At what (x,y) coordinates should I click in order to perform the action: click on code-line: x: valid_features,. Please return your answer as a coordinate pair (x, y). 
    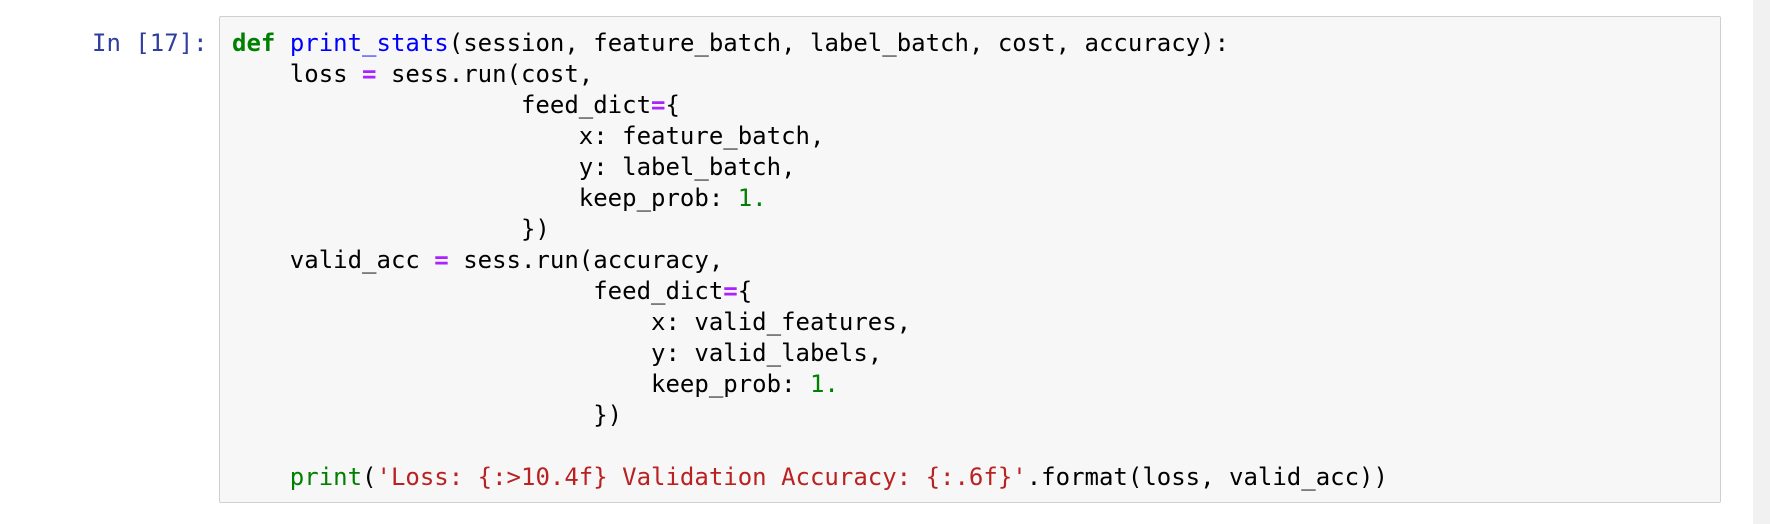
    Looking at the image, I should click on (810, 322).